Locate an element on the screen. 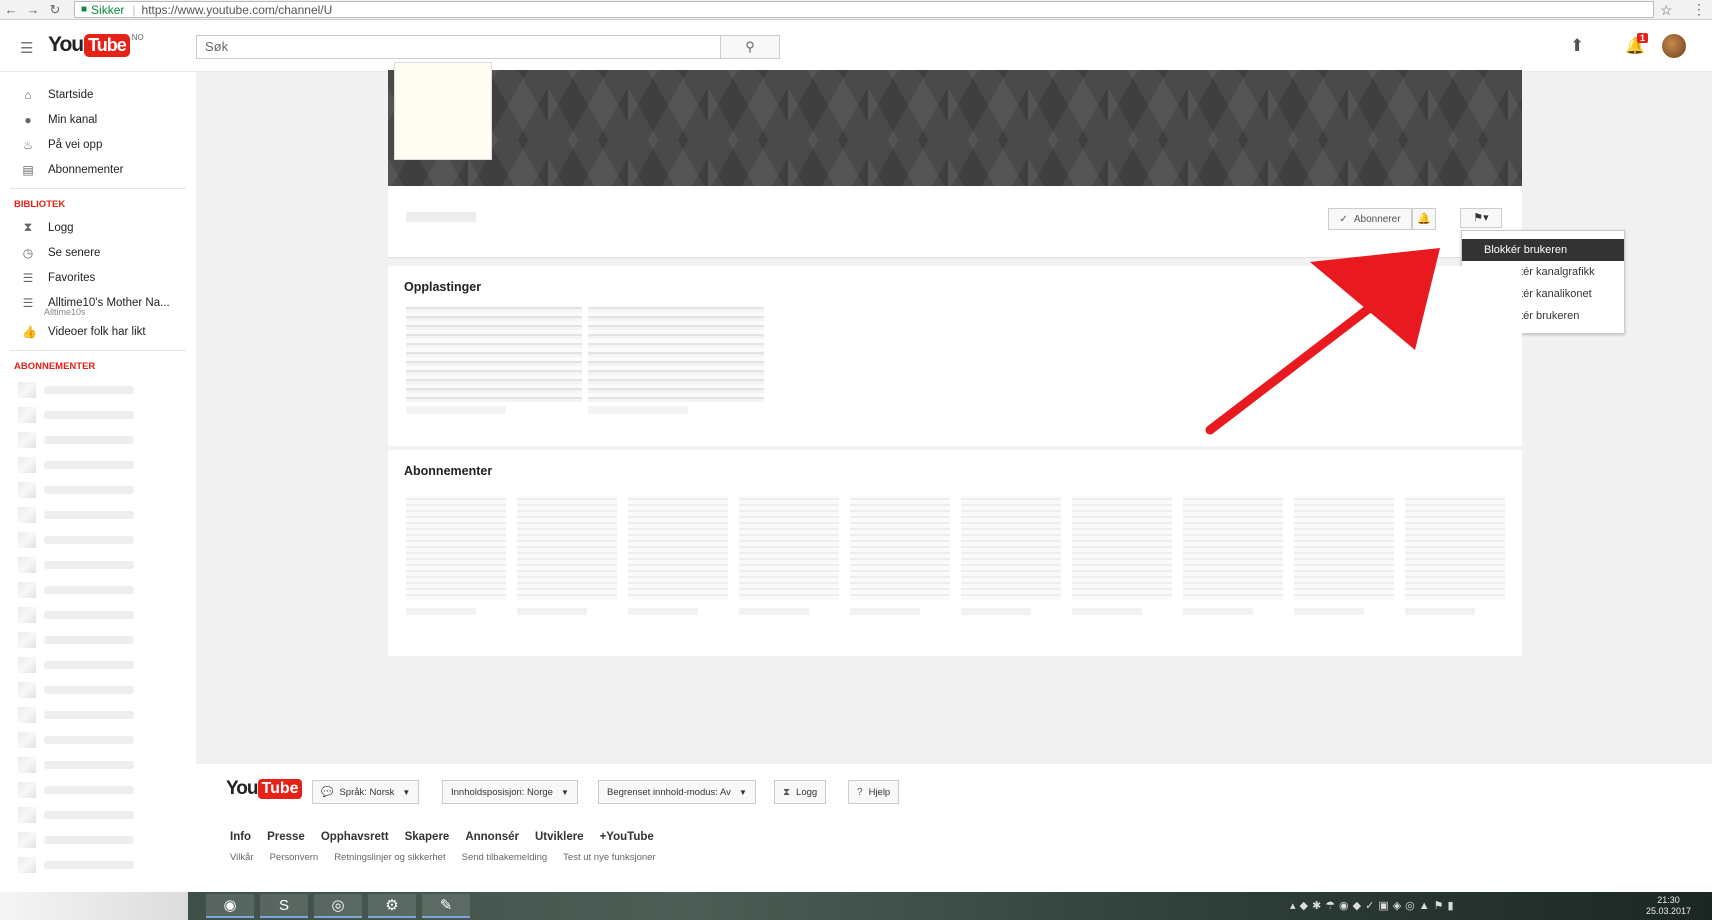  chevron-down-icon: ▼ is located at coordinates (564, 792).